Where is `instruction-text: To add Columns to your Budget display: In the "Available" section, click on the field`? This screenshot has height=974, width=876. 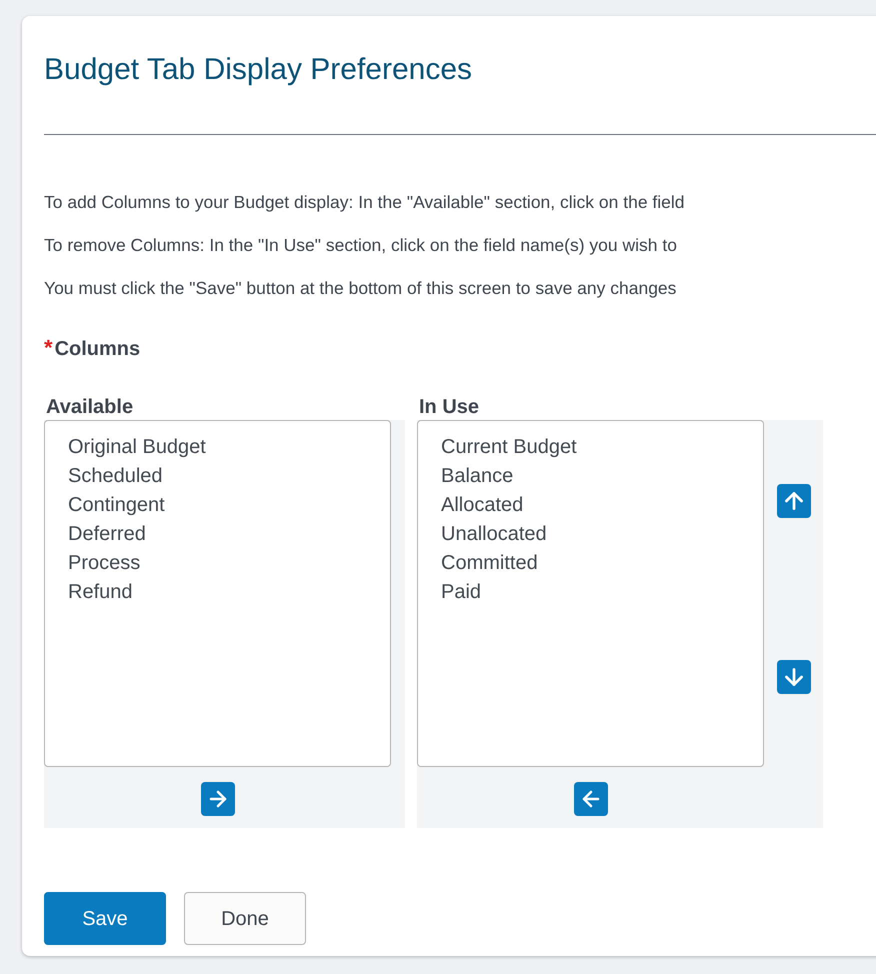 instruction-text: To add Columns to your Budget display: In the "Available" section, click on the field is located at coordinates (365, 202).